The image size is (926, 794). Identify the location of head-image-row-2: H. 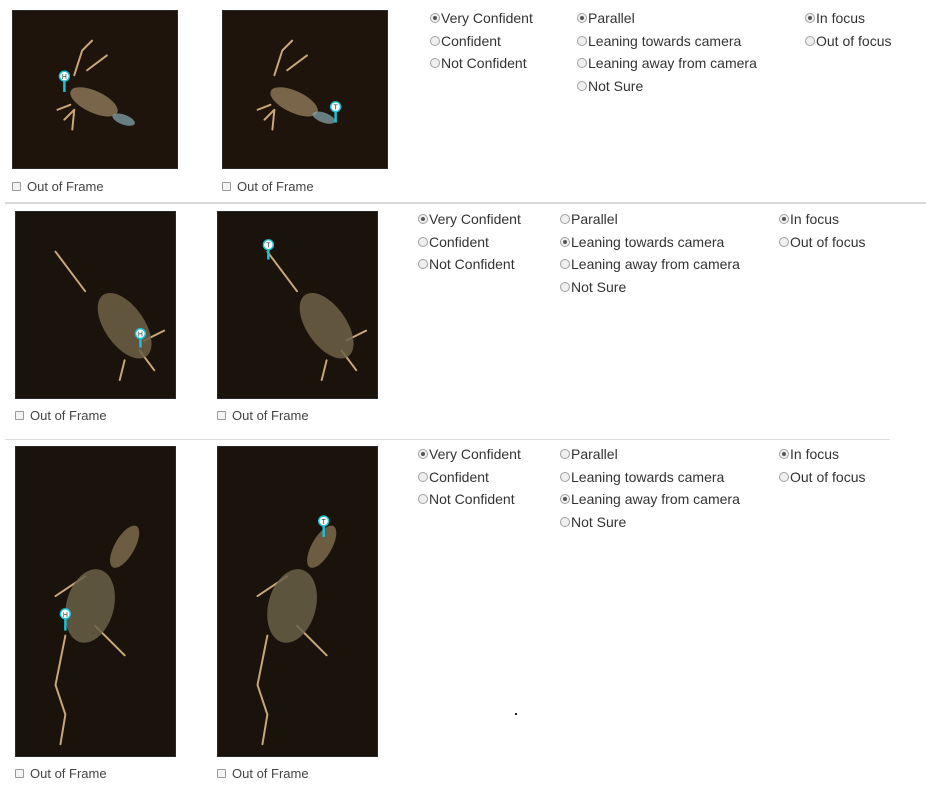
(95, 305).